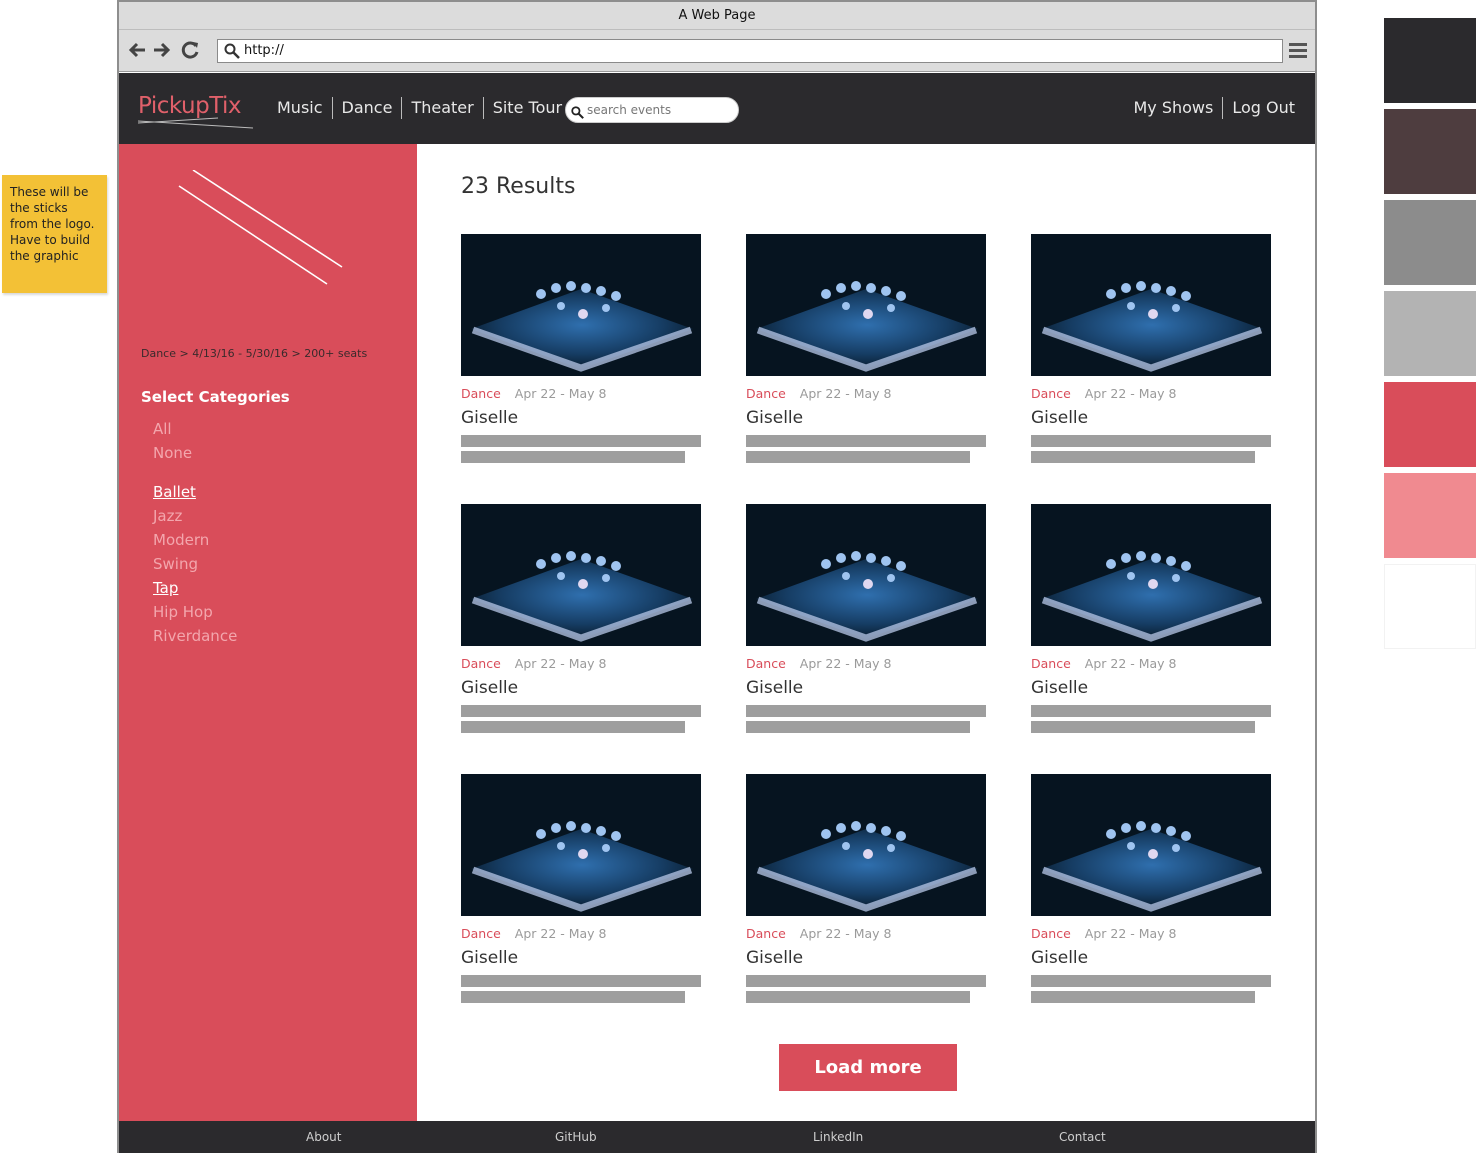 The image size is (1479, 1153). I want to click on nav-log-out: Log Out, so click(1263, 108).